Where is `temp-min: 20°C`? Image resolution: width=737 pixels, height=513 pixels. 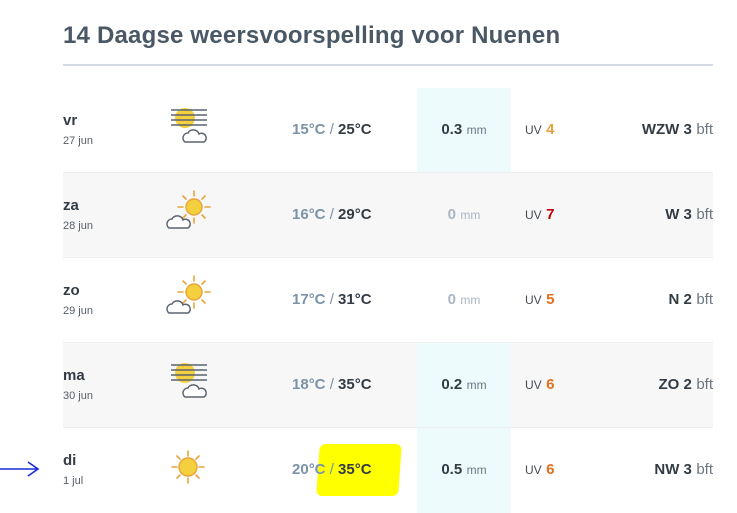
temp-min: 20°C is located at coordinates (309, 469).